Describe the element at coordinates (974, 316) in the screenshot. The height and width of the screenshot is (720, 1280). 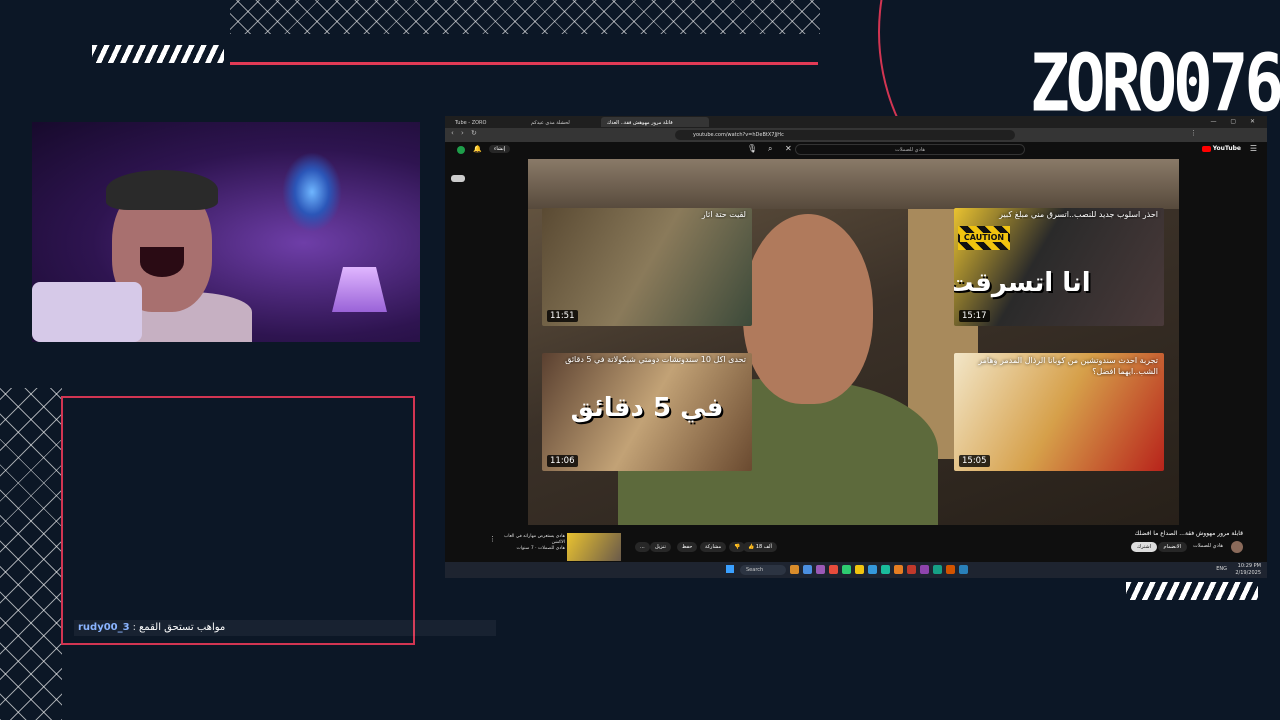
I see `endcard-duration: 15:17` at that location.